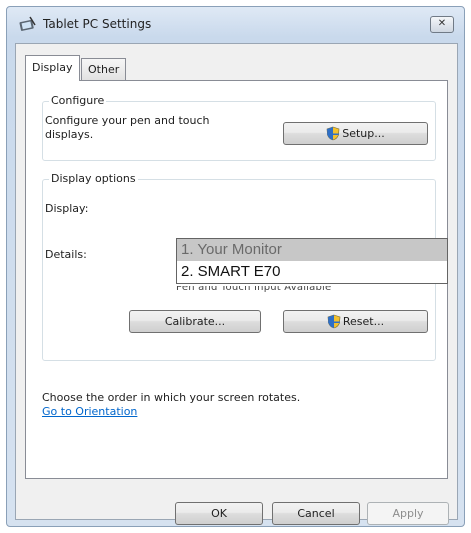  What do you see at coordinates (67, 208) in the screenshot?
I see `display-label: Display:` at bounding box center [67, 208].